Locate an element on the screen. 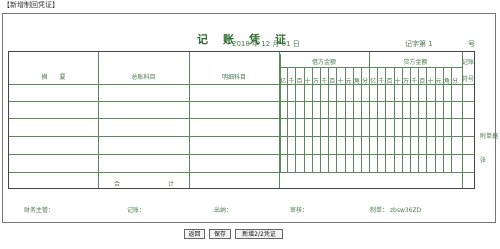 The width and height of the screenshot is (500, 249). footer-cashier: 出纳： is located at coordinates (223, 210).